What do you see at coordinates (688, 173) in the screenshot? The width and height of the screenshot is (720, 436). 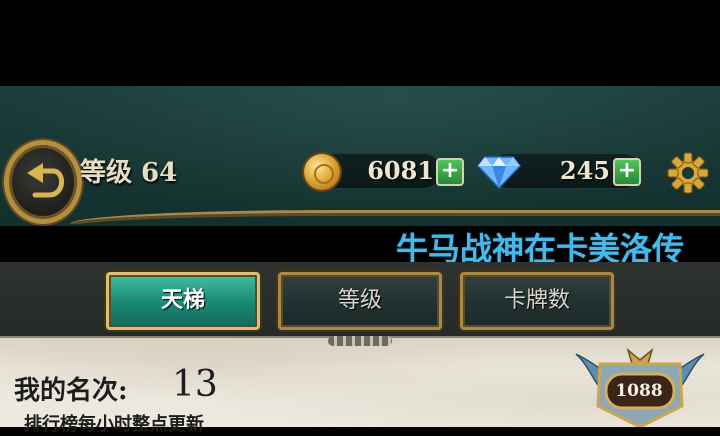 I see `gear-icon` at bounding box center [688, 173].